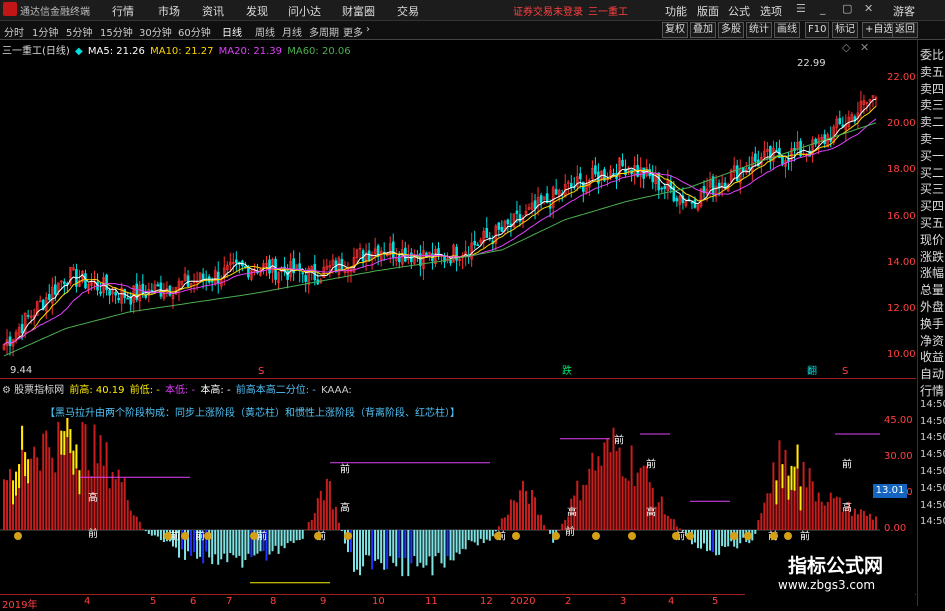  What do you see at coordinates (901, 308) in the screenshot?
I see `price-tick-label: 12.00` at bounding box center [901, 308].